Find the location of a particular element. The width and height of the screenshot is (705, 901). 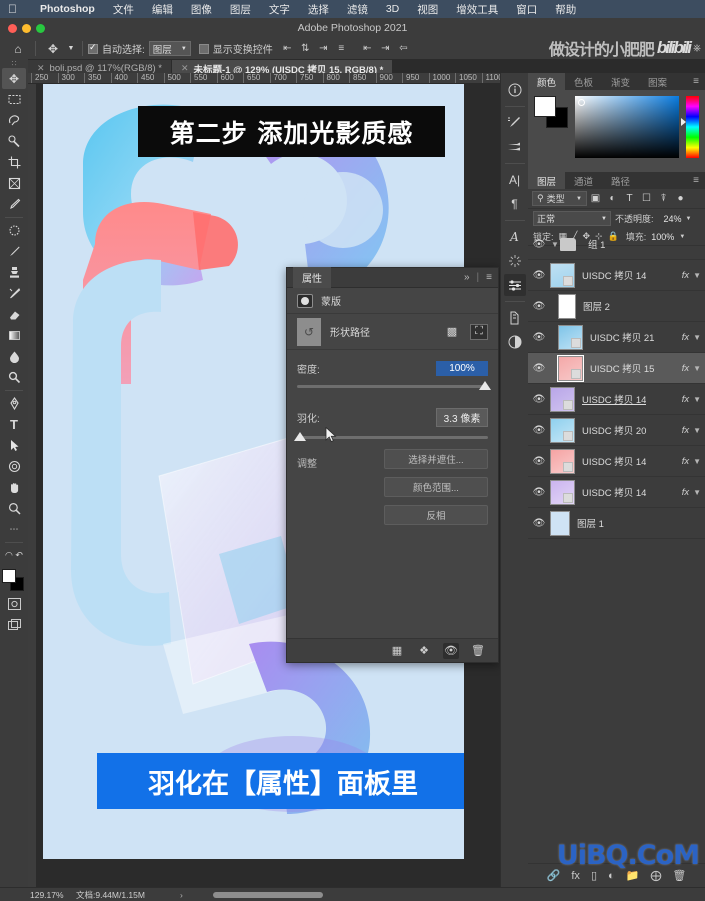

filter-shape-icon: ☐ is located at coordinates (646, 199).